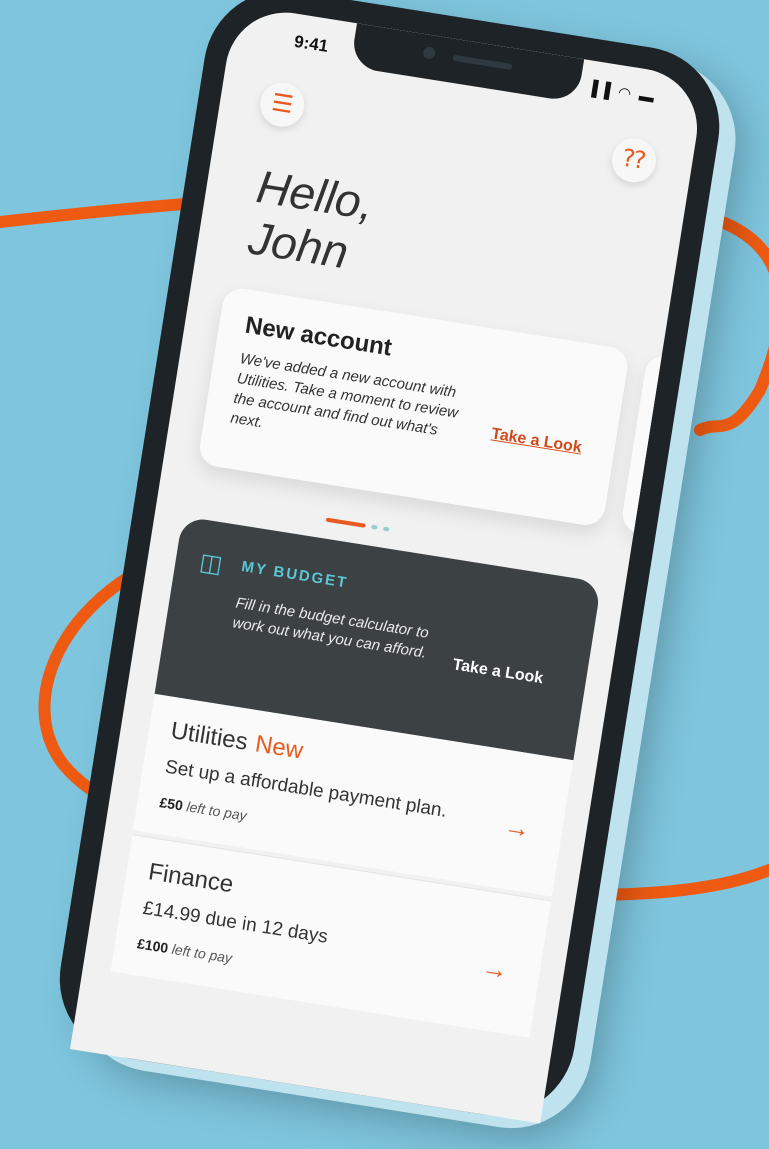  I want to click on menu-icon: ☰, so click(282, 104).